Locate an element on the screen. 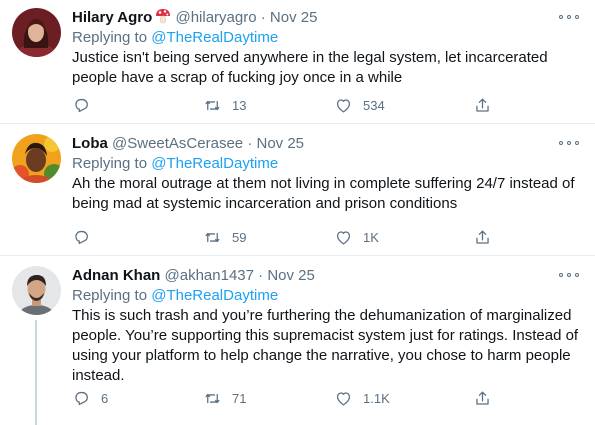 The height and width of the screenshot is (425, 595). reply-count: 6 is located at coordinates (105, 398).